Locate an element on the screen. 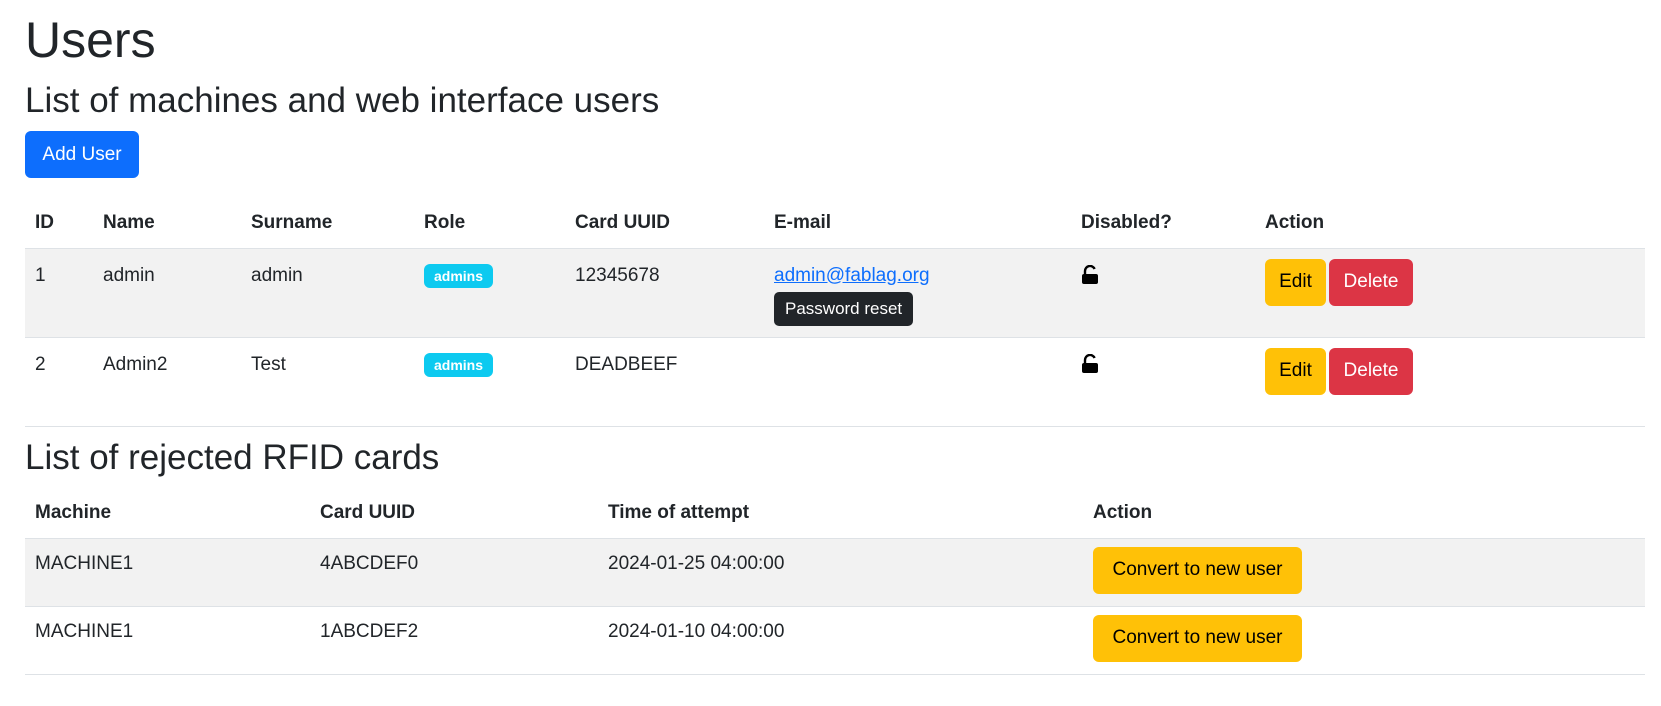 The height and width of the screenshot is (706, 1661). cell-email: admin@fablag.org Password reset is located at coordinates (917, 292).